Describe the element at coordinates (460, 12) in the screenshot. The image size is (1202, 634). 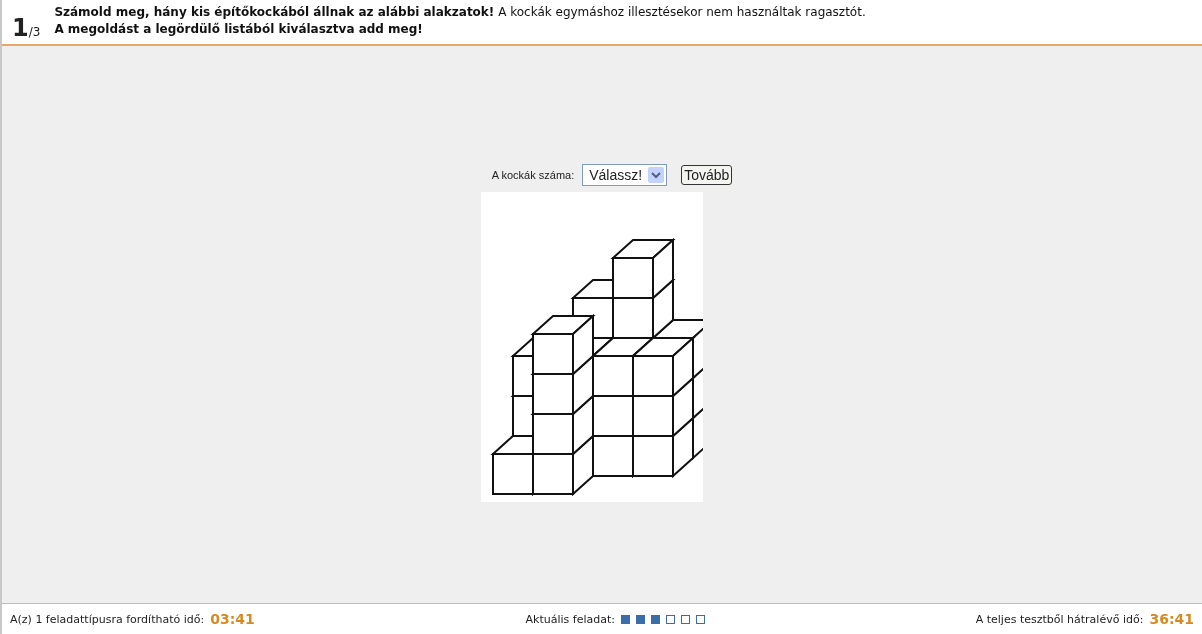
I see `instruction-text: Számold meg, hány kis építőkockából állnak az alábbi alakzatok! A kockák egymáshoz illesztésekor nem használtak ragasztót.` at that location.